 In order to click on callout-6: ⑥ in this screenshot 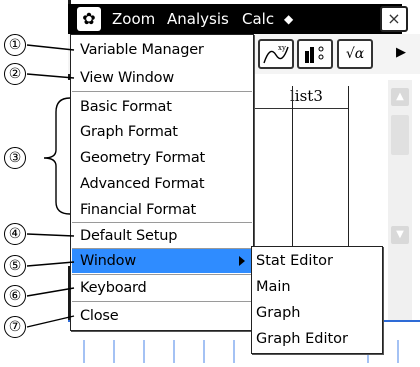, I will do `click(15, 296)`.